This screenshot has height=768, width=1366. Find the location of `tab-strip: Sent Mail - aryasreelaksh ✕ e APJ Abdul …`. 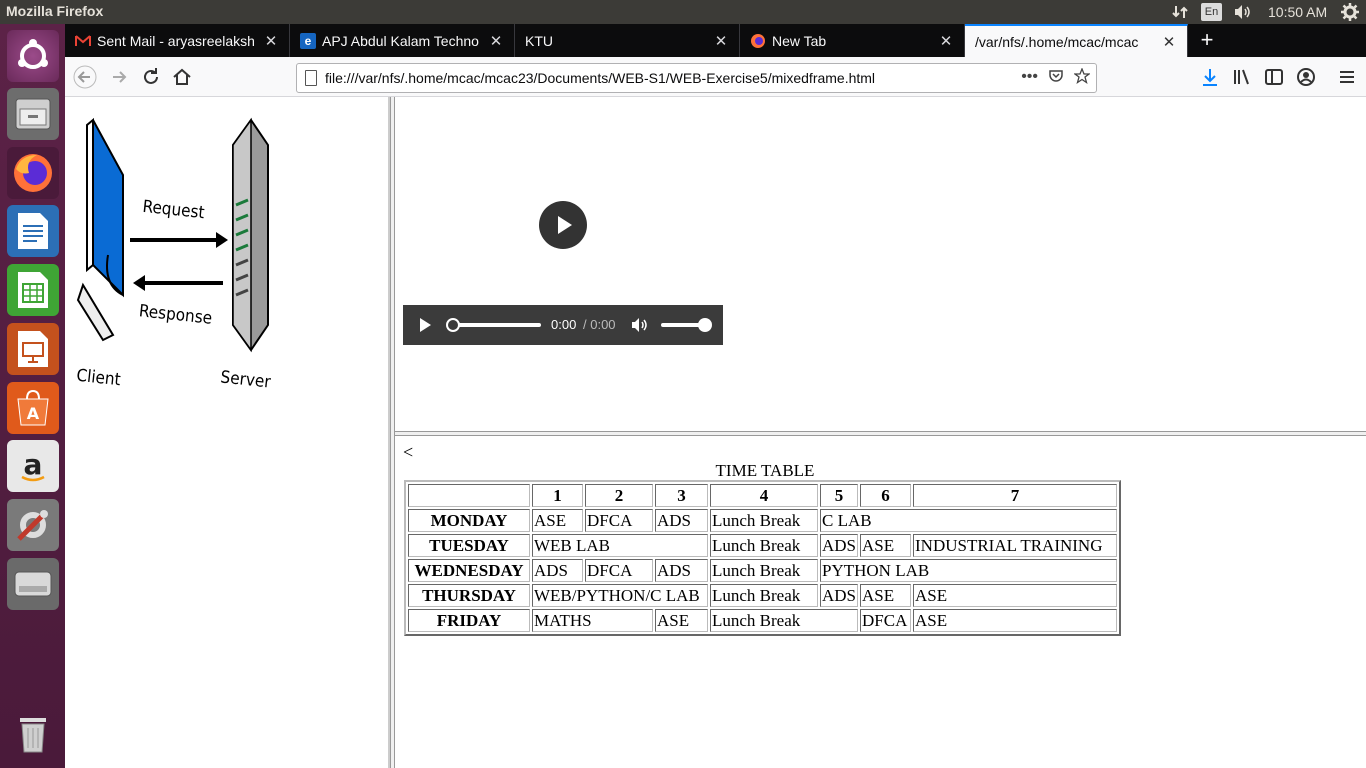

tab-strip: Sent Mail - aryasreelaksh ✕ e APJ Abdul … is located at coordinates (715, 40).